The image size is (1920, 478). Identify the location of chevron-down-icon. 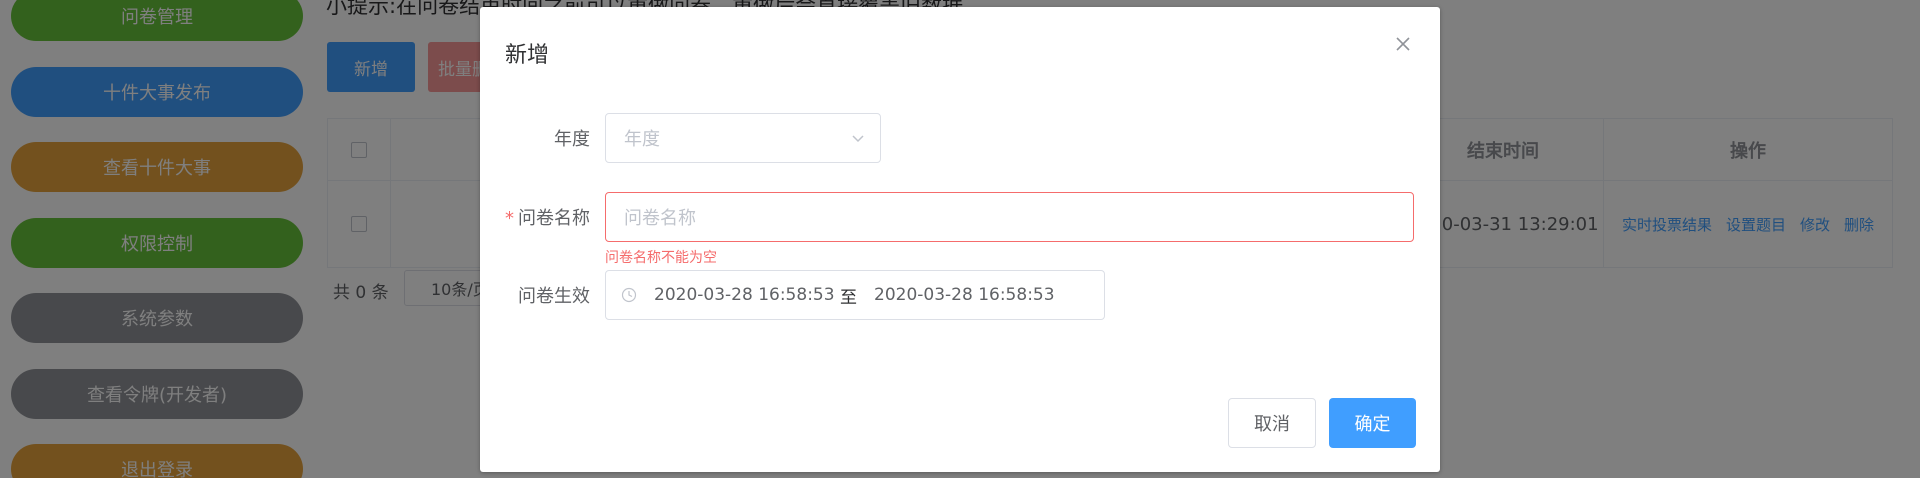
(858, 140).